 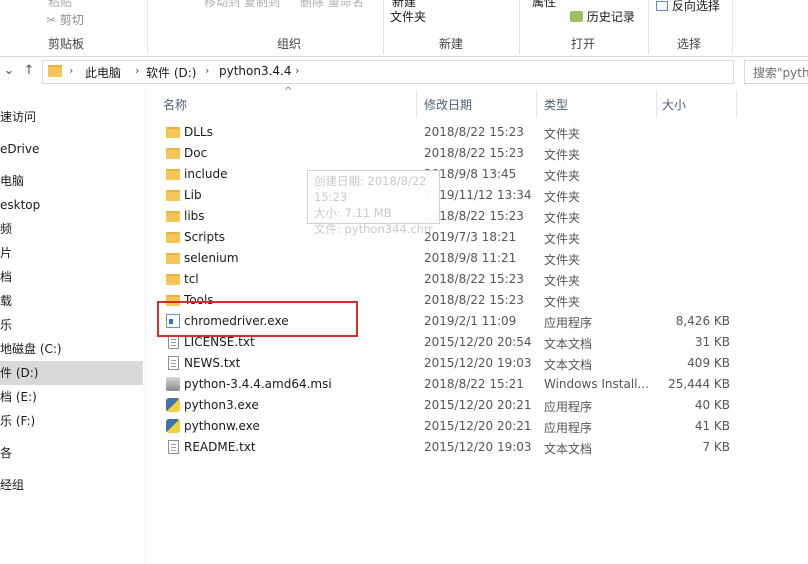 I want to click on cut-button: ✂ 剪切, so click(x=65, y=19).